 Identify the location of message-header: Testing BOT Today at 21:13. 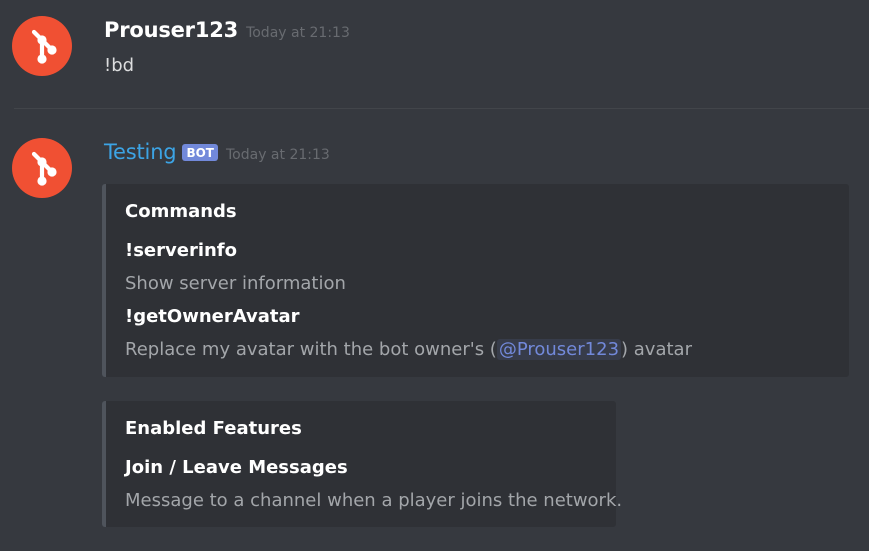
(217, 152).